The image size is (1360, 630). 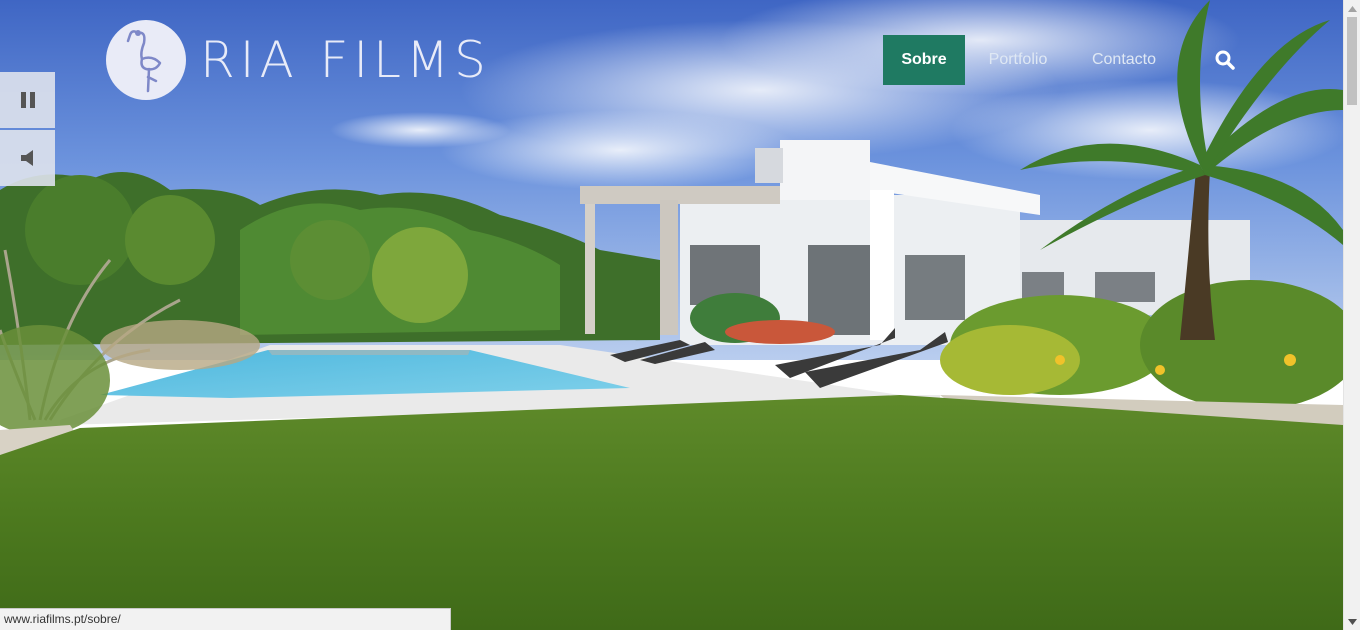 I want to click on main-nav: Sobre Portfolio Contacto, so click(x=1060, y=60).